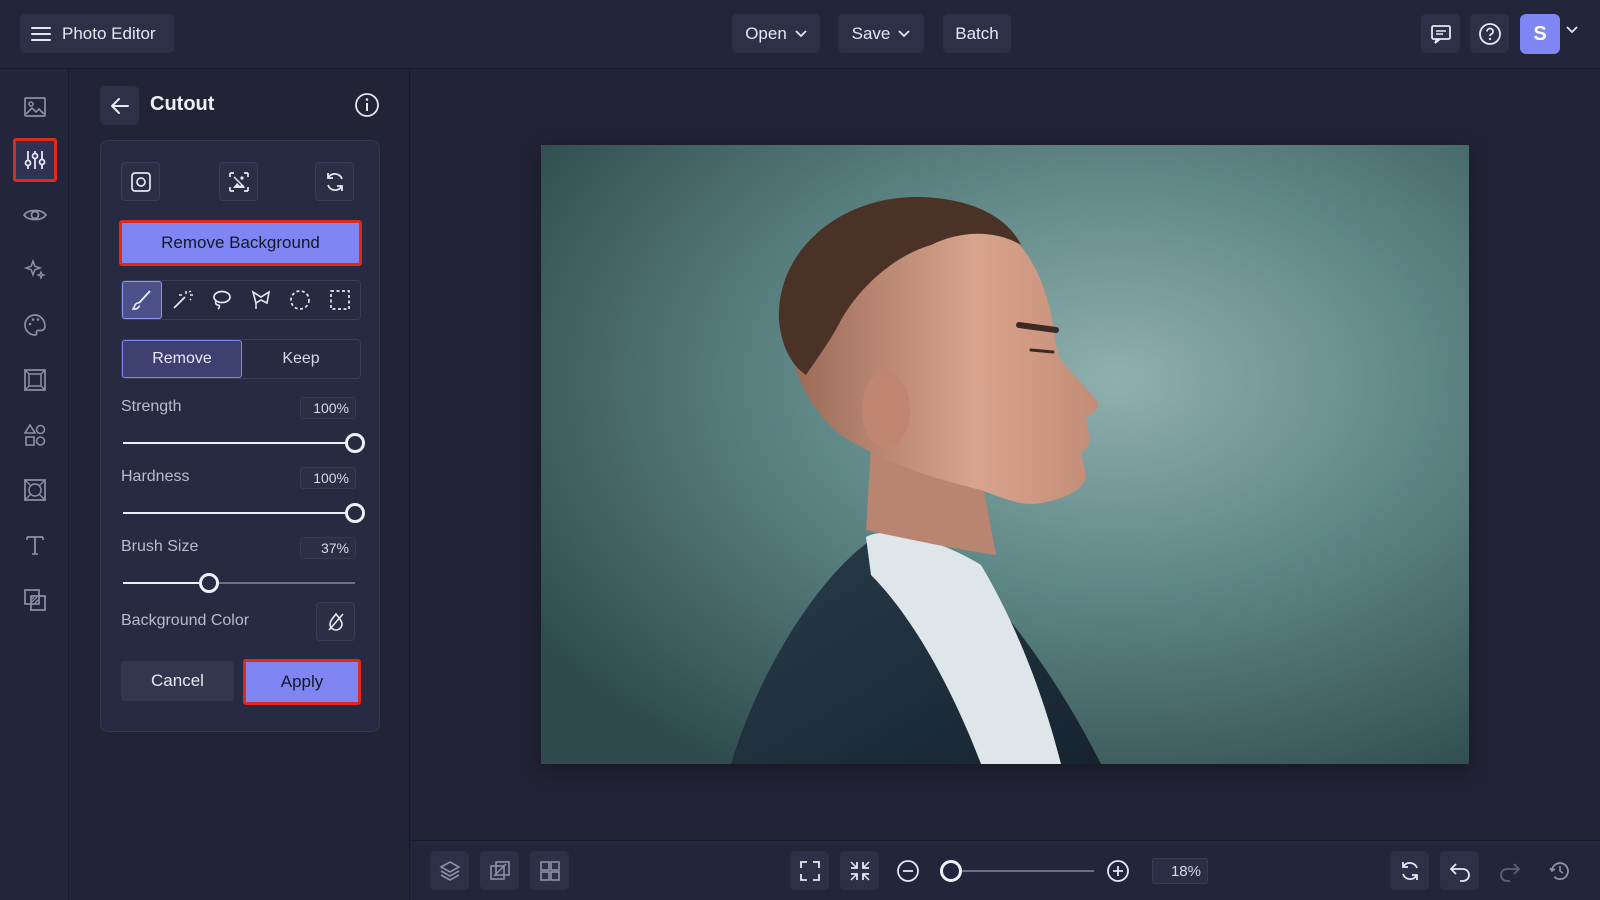 Image resolution: width=1600 pixels, height=900 pixels. I want to click on hardness-value: 100%, so click(328, 478).